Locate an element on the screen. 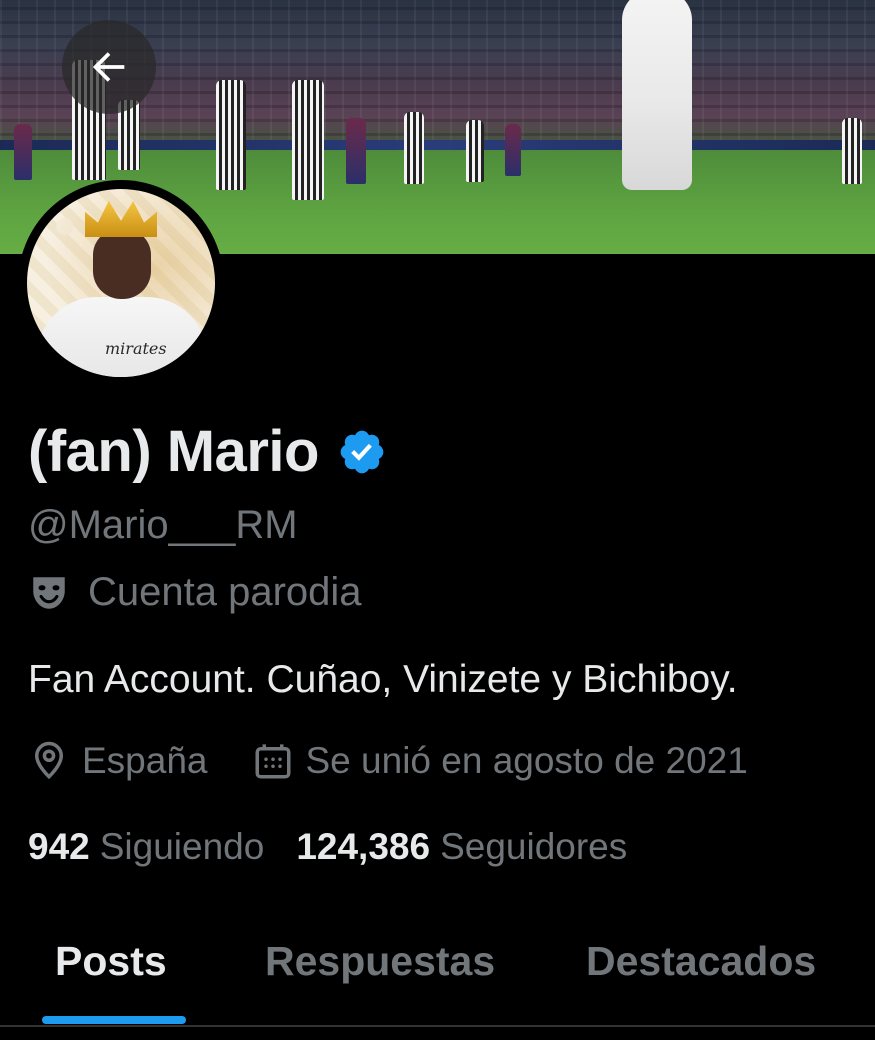  active-tab-indicator is located at coordinates (114, 1020).